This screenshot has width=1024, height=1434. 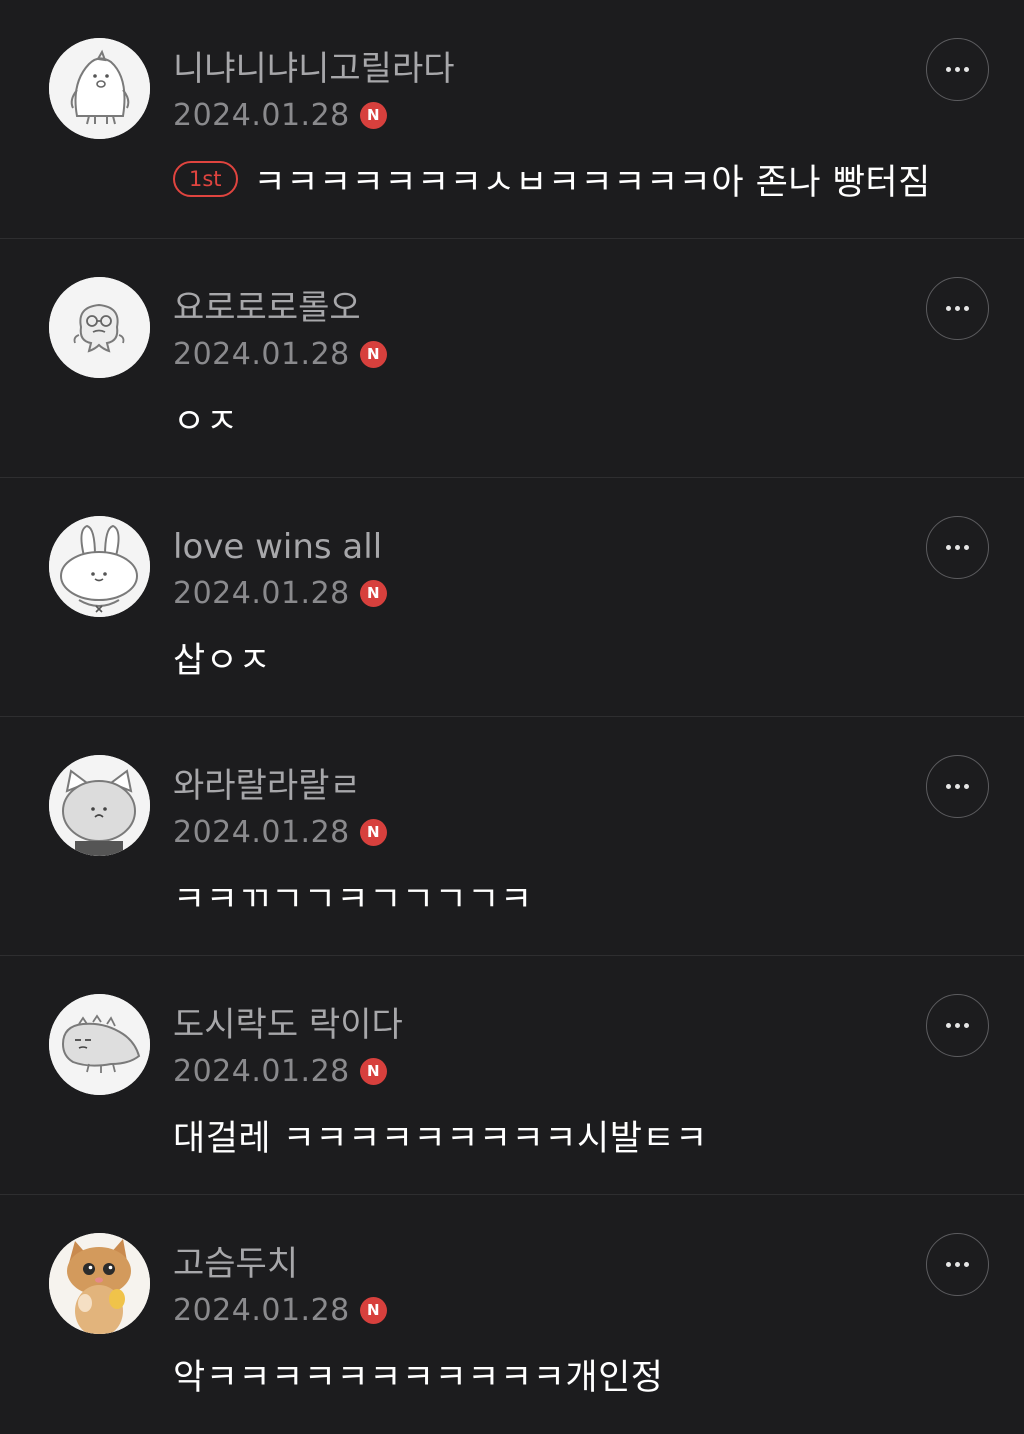 I want to click on lizard-avatar-icon, so click(x=99, y=1044).